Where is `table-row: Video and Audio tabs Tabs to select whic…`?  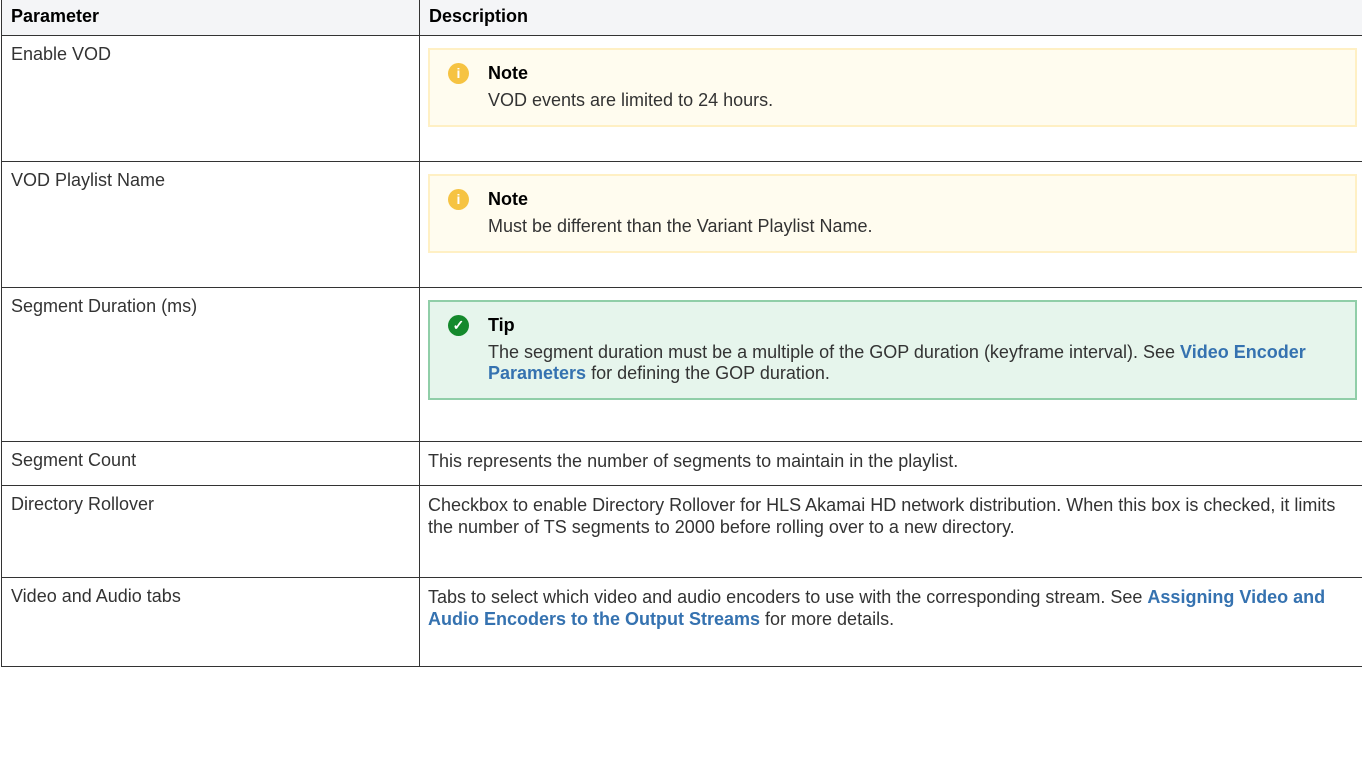
table-row: Video and Audio tabs Tabs to select whic… is located at coordinates (681, 622).